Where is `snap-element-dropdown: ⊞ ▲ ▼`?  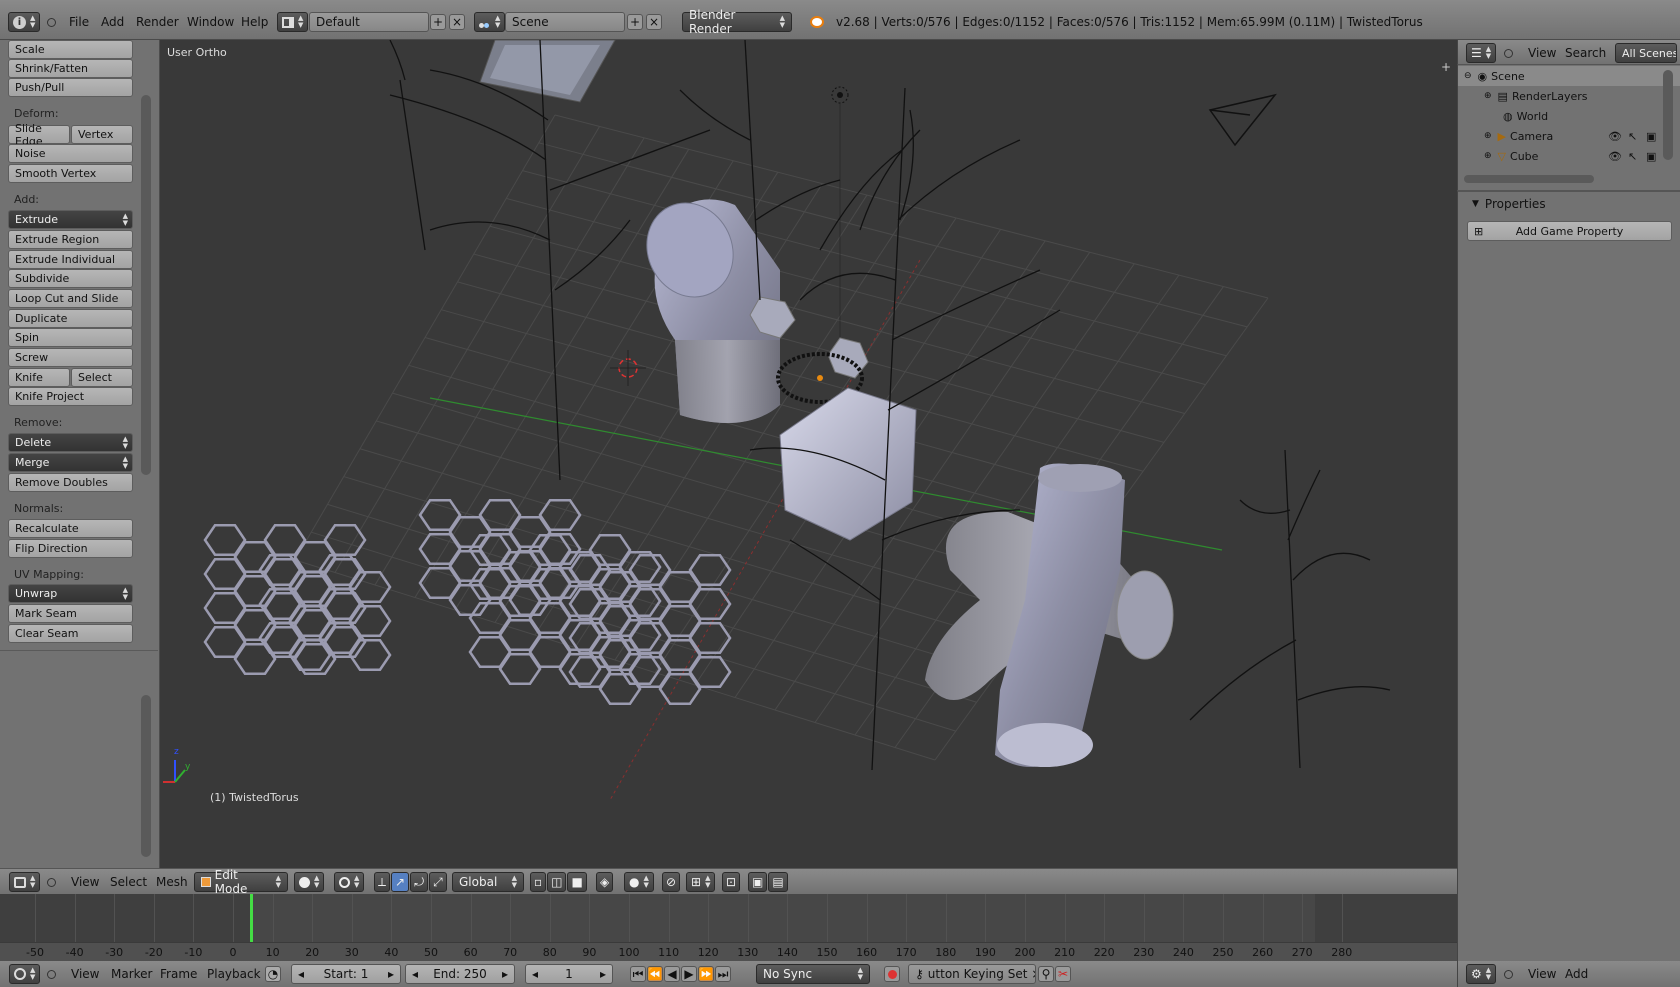 snap-element-dropdown: ⊞ ▲ ▼ is located at coordinates (701, 882).